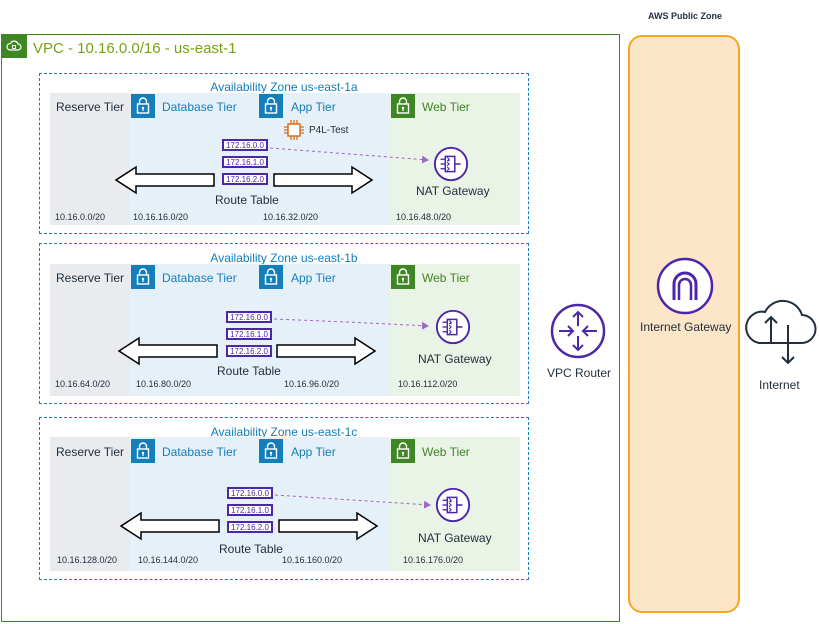 The height and width of the screenshot is (624, 819). I want to click on vpc-router-label: VPC Router, so click(579, 373).